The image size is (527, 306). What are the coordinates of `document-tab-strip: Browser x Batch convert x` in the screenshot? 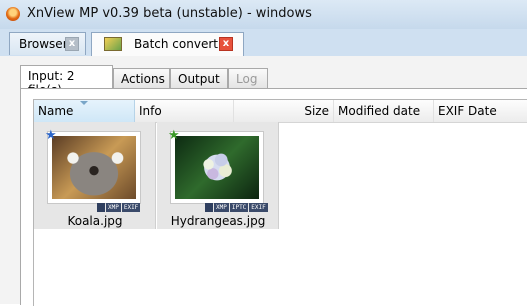 It's located at (263, 43).